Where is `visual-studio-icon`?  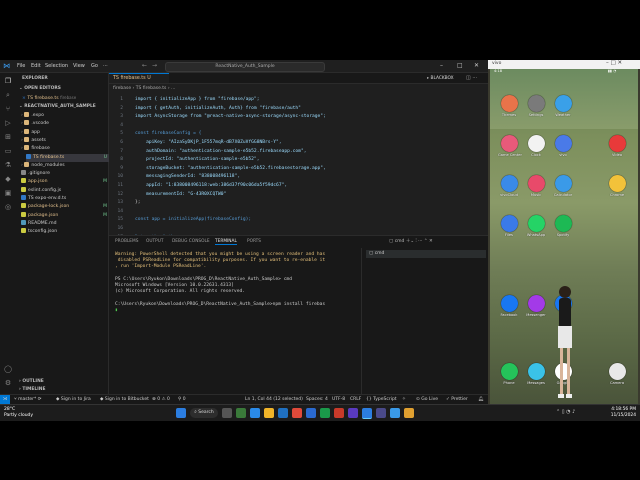 visual-studio-icon is located at coordinates (381, 413).